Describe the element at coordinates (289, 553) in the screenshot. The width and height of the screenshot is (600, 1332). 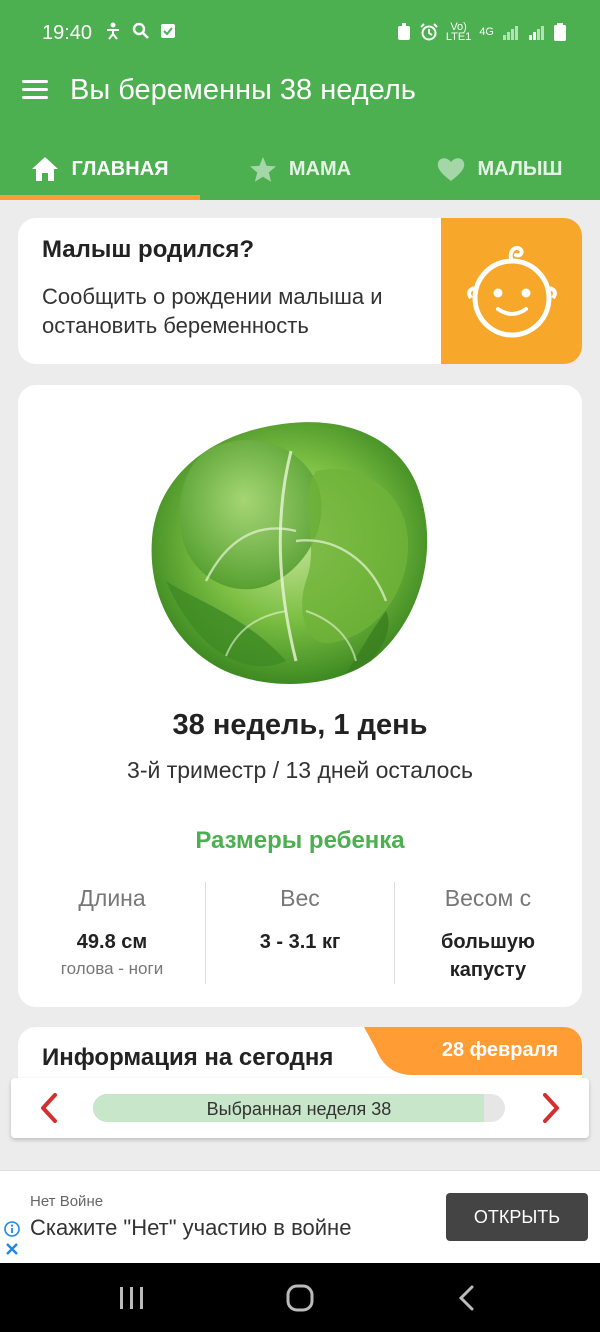
I see `cabbage-image` at that location.